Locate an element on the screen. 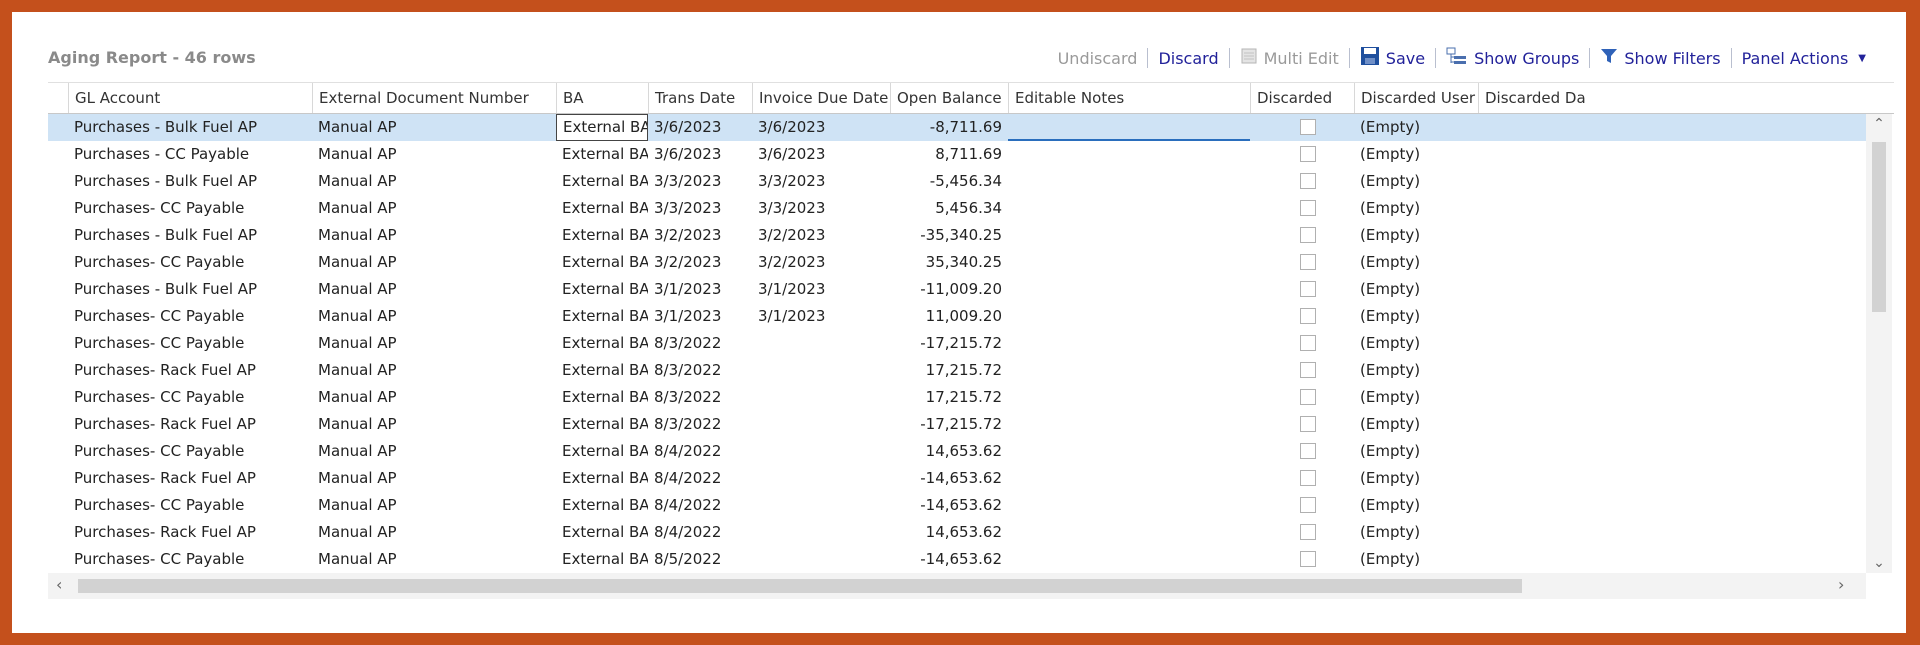 Image resolution: width=1920 pixels, height=645 pixels. scroll-left-icon: ‹ is located at coordinates (59, 584).